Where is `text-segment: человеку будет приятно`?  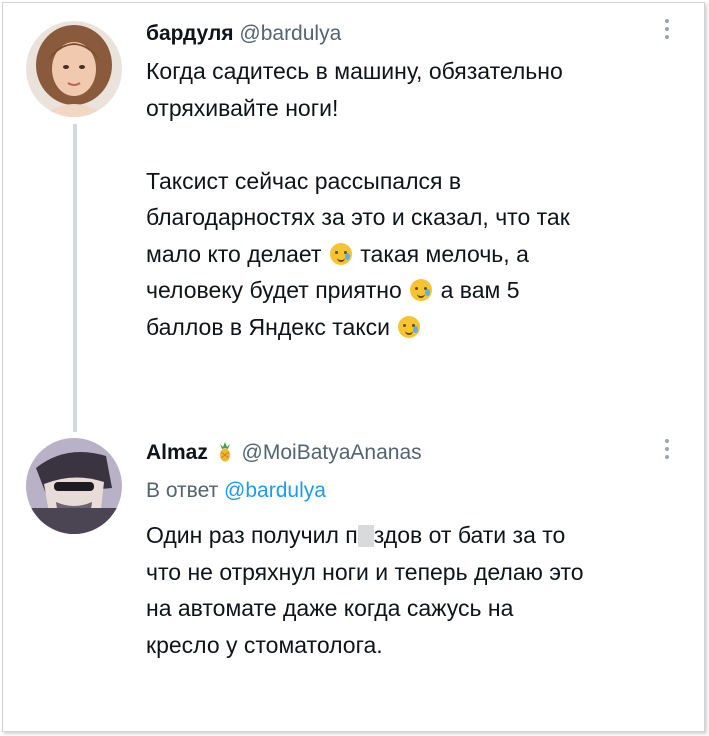 text-segment: человеку будет приятно is located at coordinates (274, 290).